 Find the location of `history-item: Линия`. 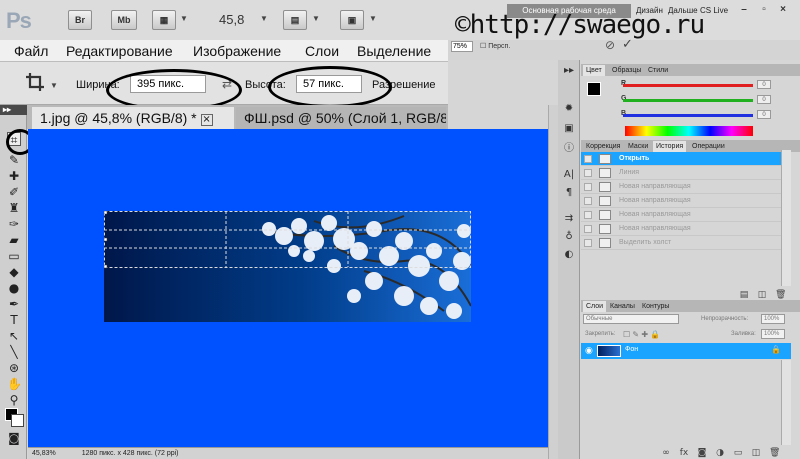

history-item: Линия is located at coordinates (681, 173).